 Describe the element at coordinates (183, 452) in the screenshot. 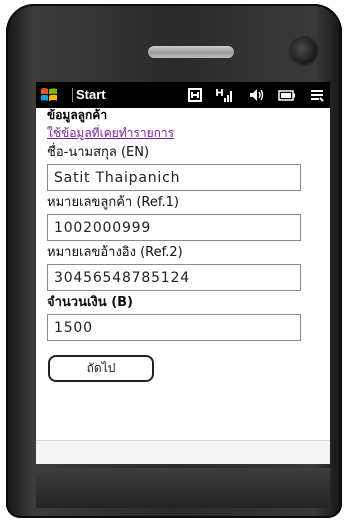

I see `bottom-strip` at that location.